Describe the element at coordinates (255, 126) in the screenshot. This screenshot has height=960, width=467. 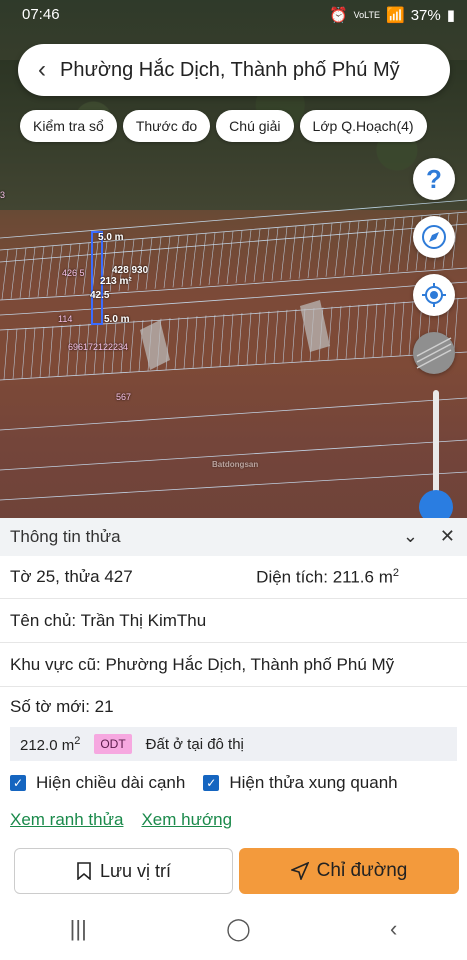
I see `chip-legend: Chú giải` at that location.